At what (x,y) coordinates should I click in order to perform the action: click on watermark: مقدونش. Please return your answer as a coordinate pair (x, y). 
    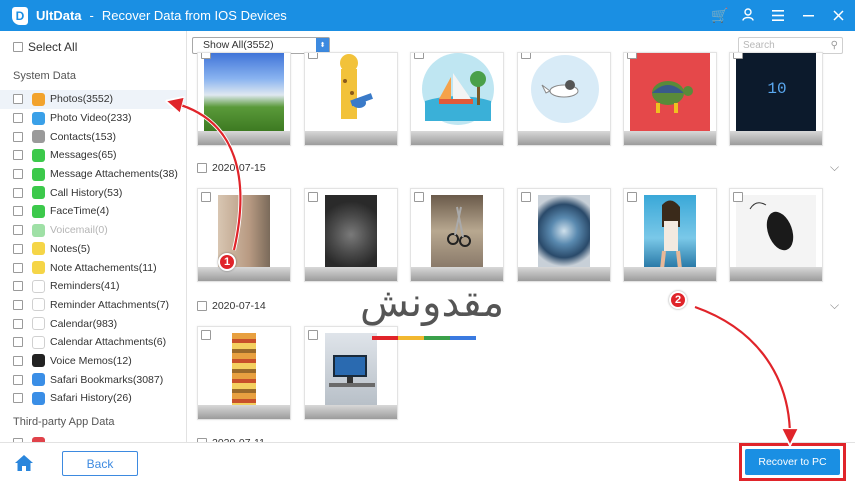
    Looking at the image, I should click on (432, 303).